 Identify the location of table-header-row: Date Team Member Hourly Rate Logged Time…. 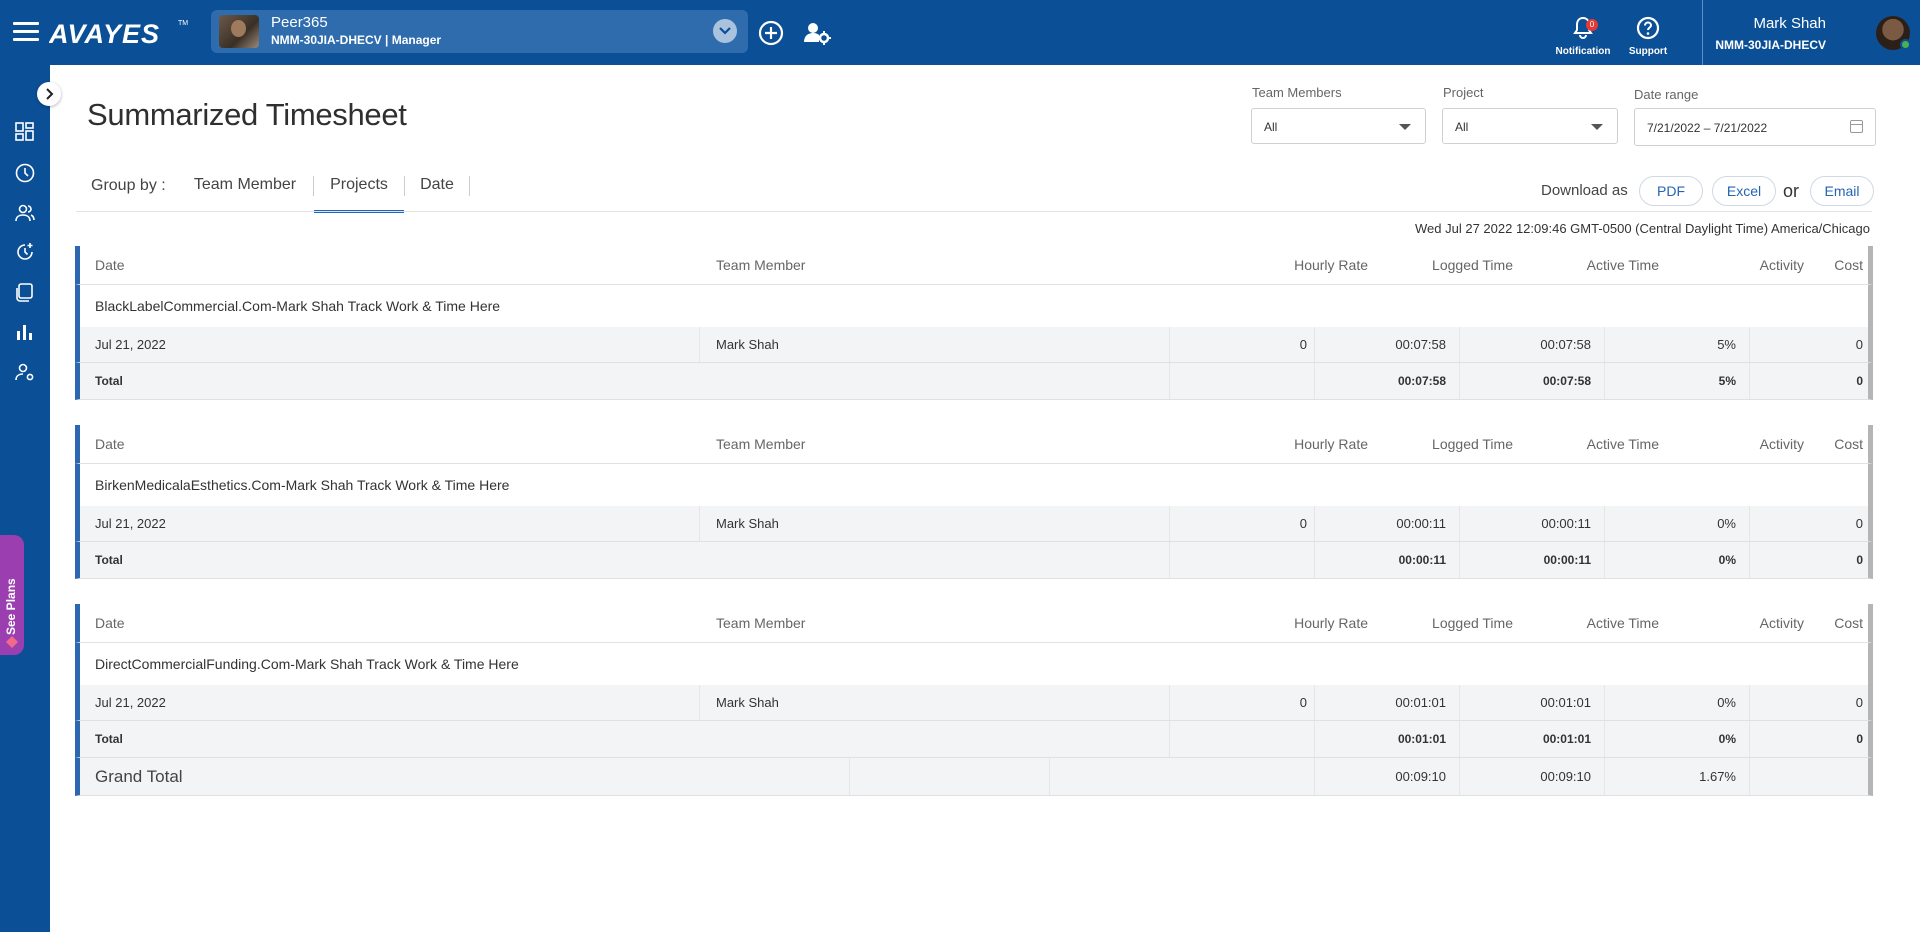
(974, 623).